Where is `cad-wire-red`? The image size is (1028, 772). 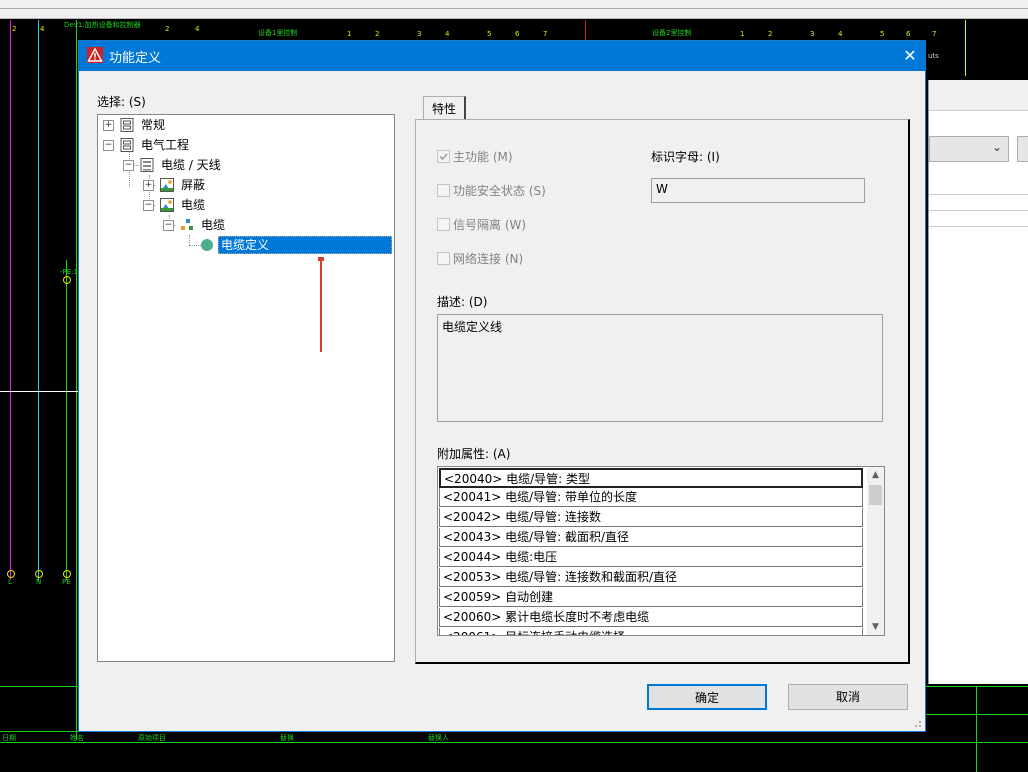 cad-wire-red is located at coordinates (585, 30).